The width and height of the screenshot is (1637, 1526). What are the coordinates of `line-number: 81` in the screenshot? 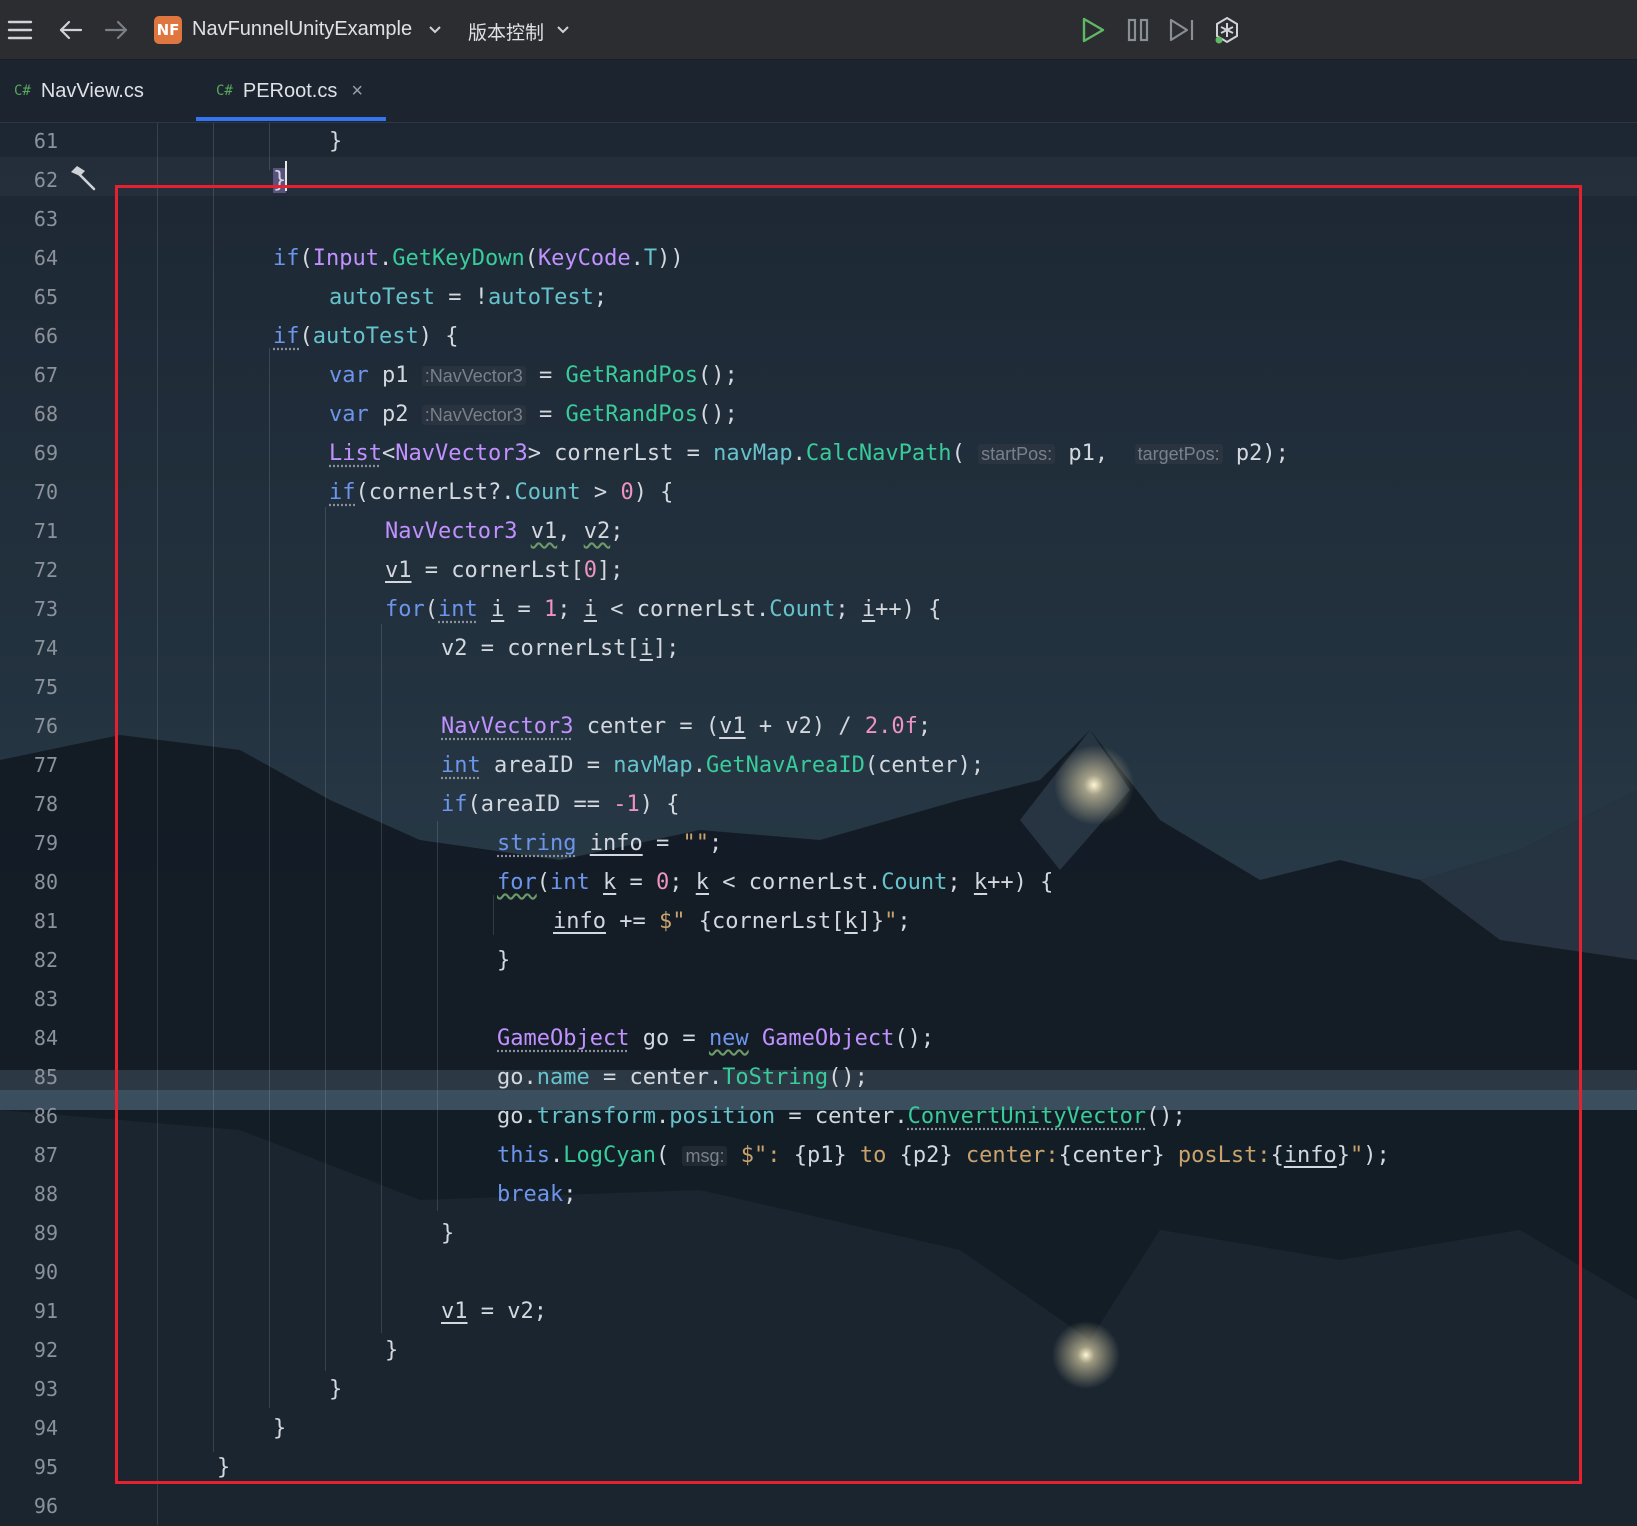 It's located at (45, 921).